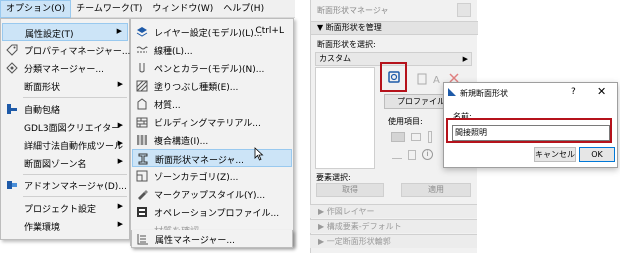 Image resolution: width=620 pixels, height=253 pixels. What do you see at coordinates (142, 104) in the screenshot?
I see `surface-icon` at bounding box center [142, 104].